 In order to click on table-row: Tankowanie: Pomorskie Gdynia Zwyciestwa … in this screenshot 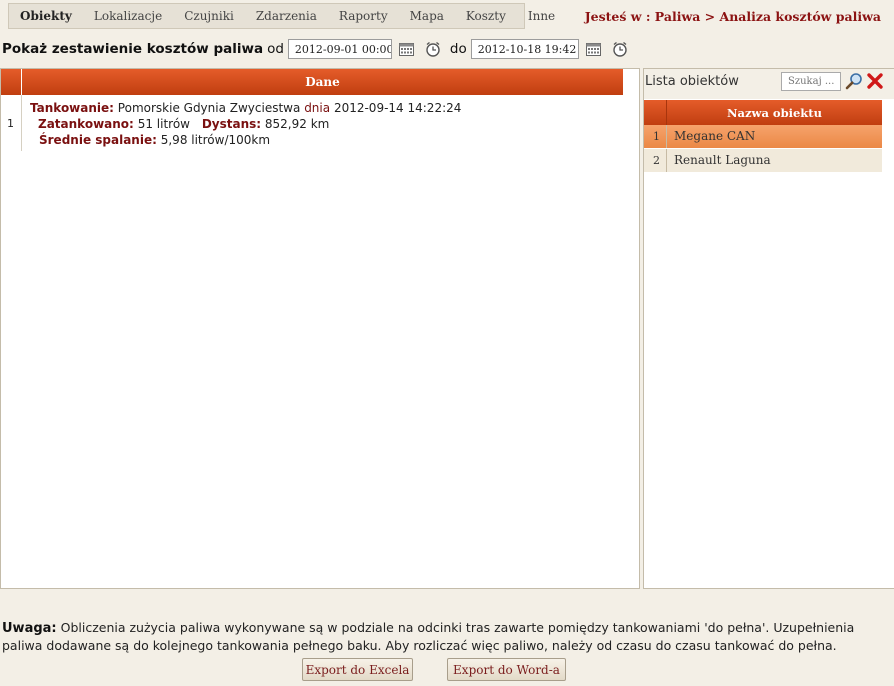, I will do `click(245, 124)`.